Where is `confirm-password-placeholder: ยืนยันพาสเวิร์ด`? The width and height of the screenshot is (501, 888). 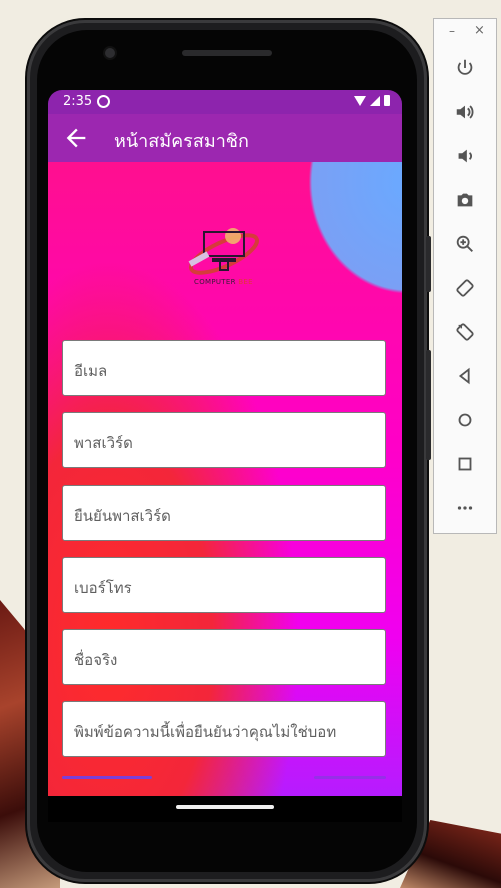 confirm-password-placeholder: ยืนยันพาสเวิร์ด is located at coordinates (122, 516).